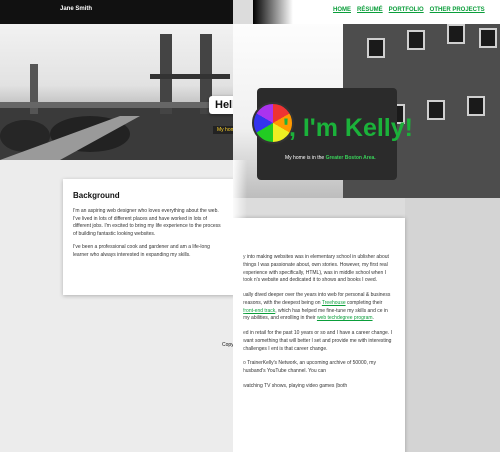 The width and height of the screenshot is (500, 452). Describe the element at coordinates (130, 12) in the screenshot. I see `left-navbar: Jane Smith` at that location.